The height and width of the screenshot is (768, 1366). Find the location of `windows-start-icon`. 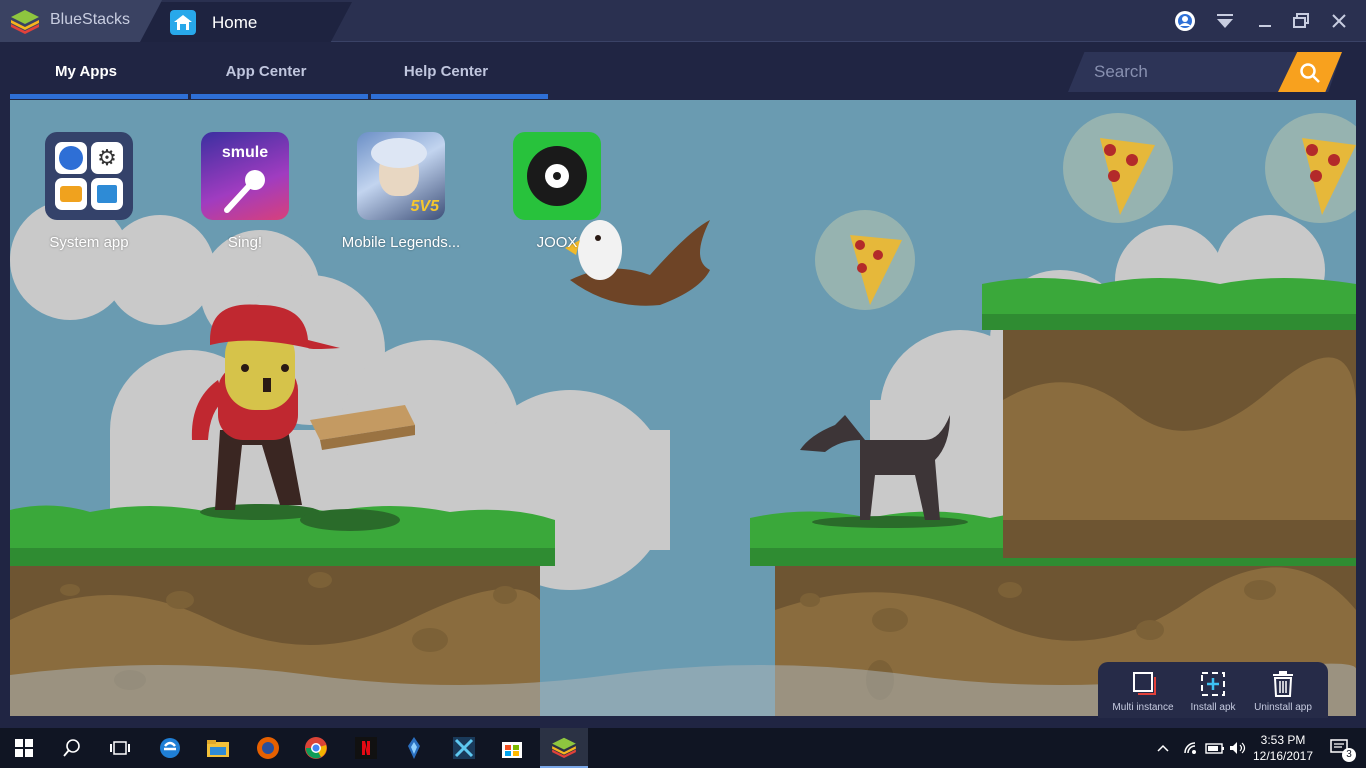

windows-start-icon is located at coordinates (24, 748).